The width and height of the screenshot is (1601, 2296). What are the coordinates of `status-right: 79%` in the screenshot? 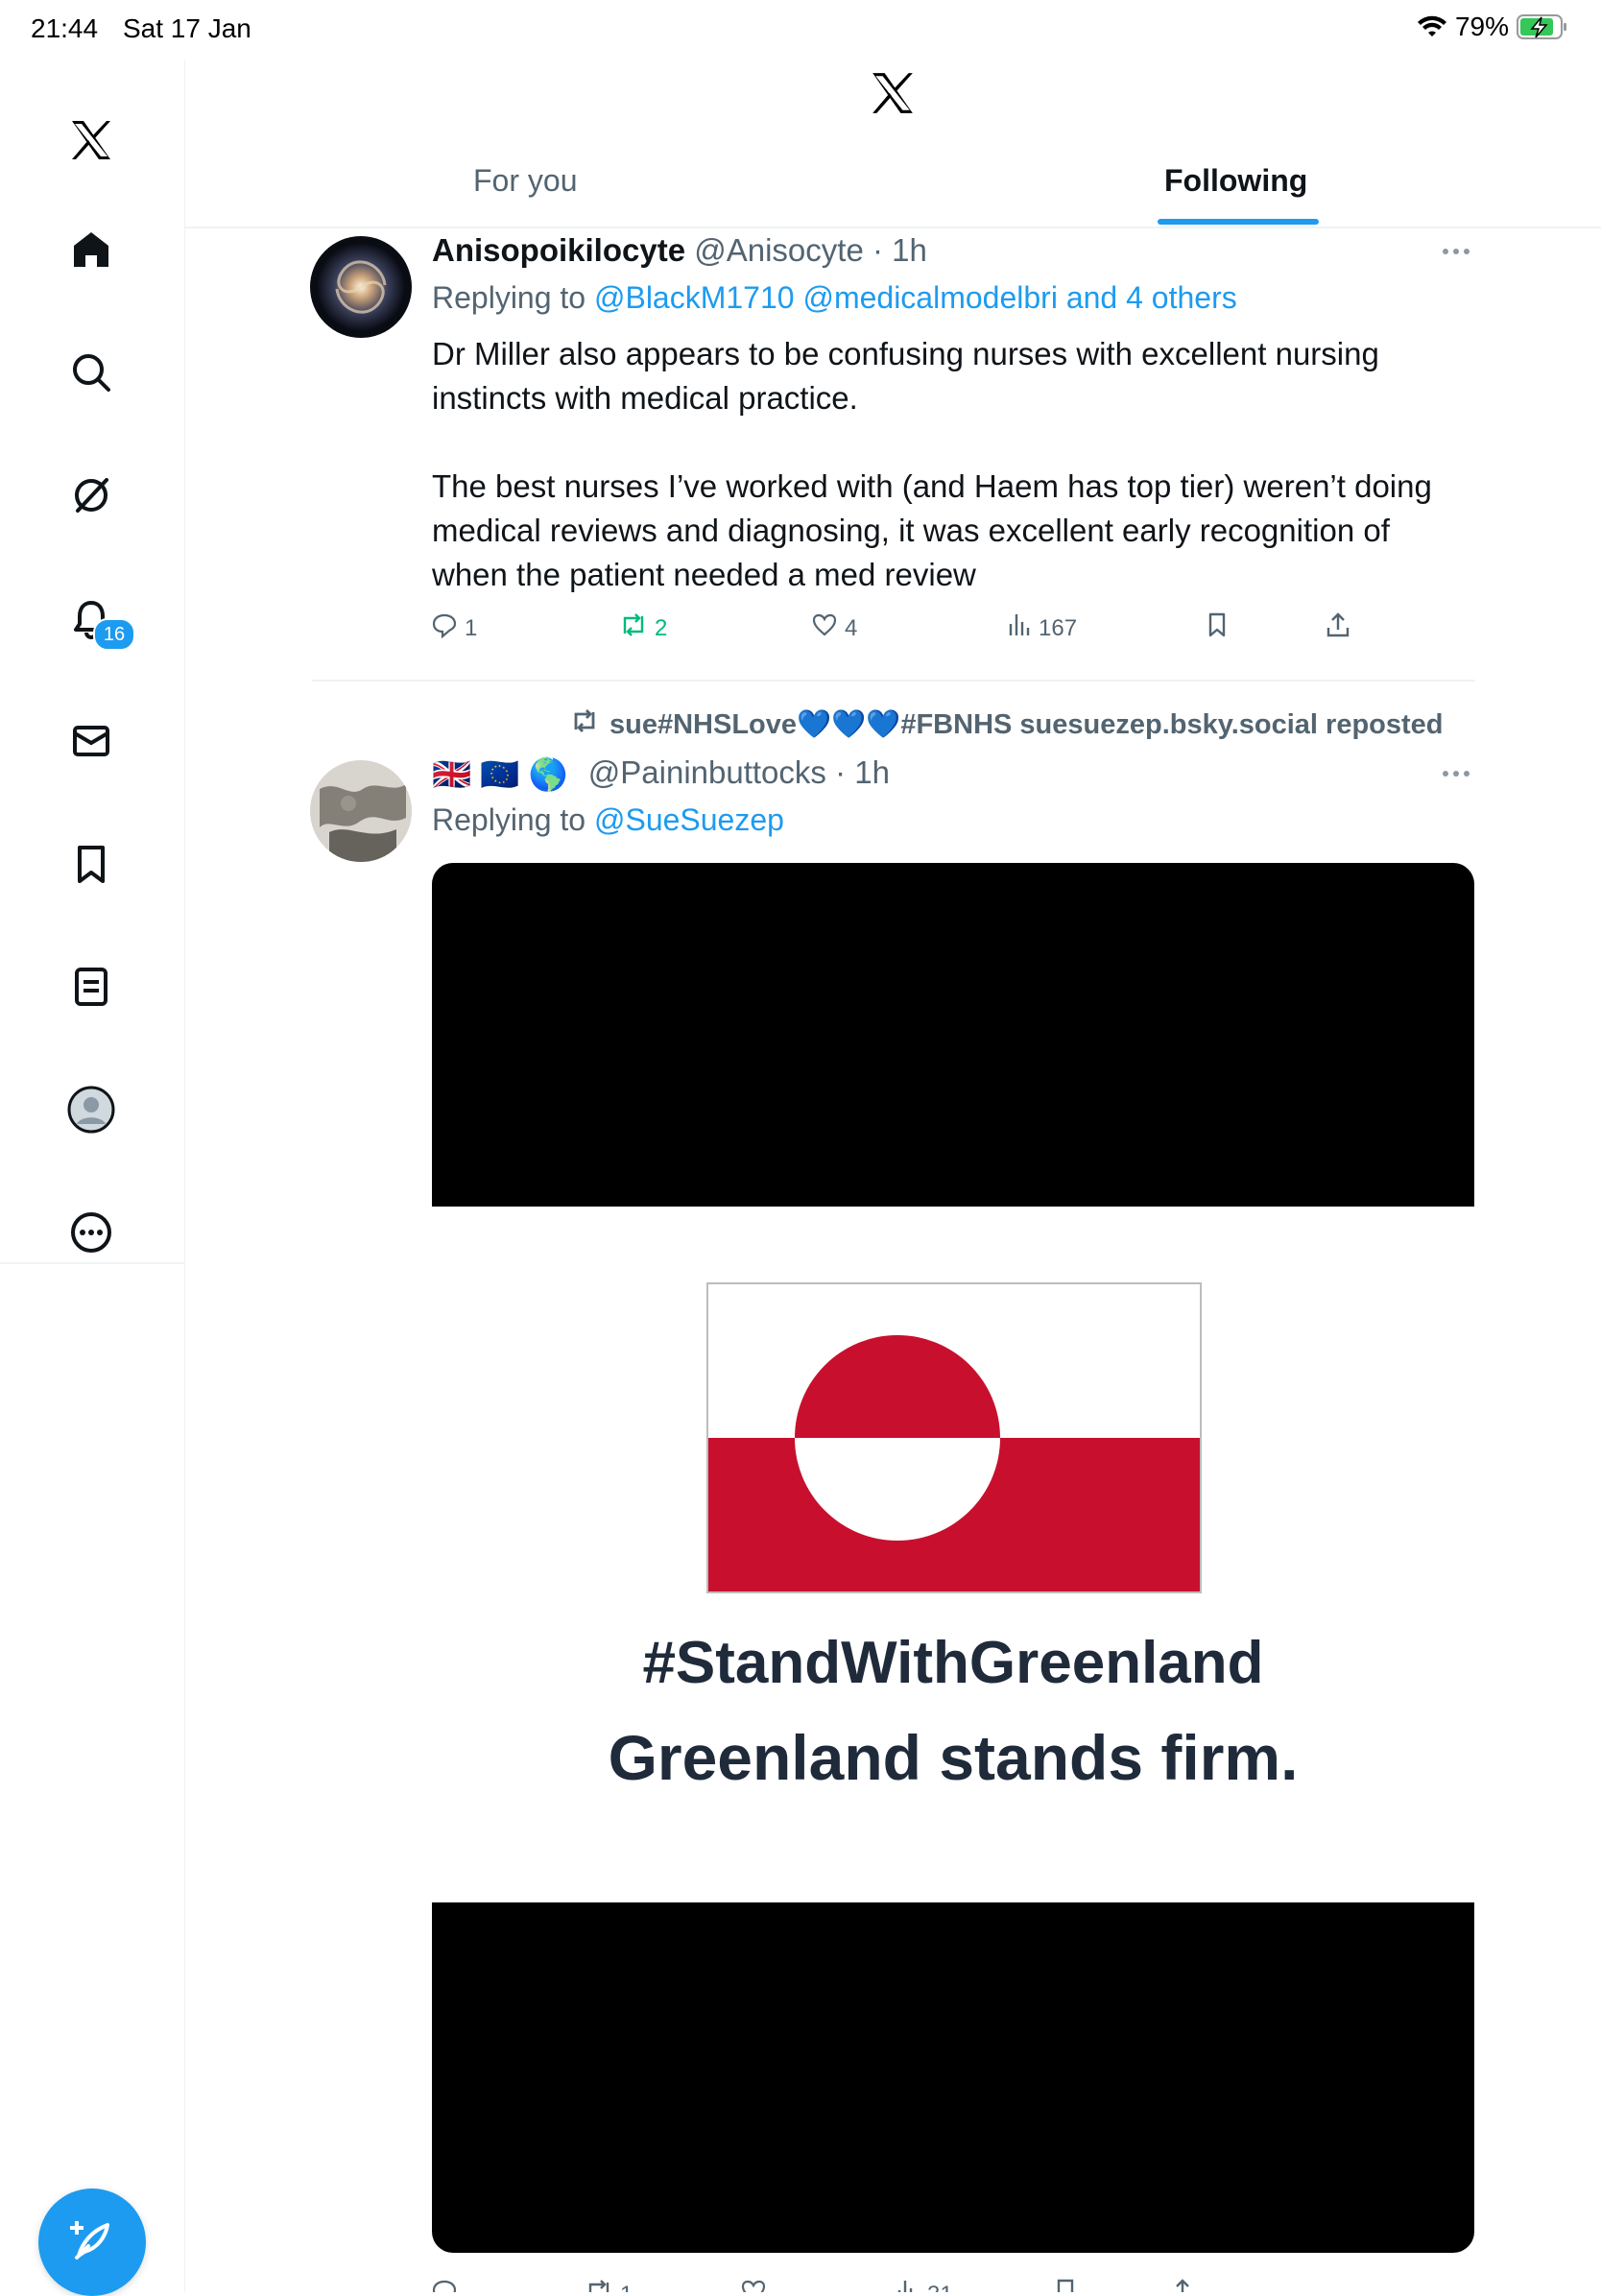 It's located at (1493, 27).